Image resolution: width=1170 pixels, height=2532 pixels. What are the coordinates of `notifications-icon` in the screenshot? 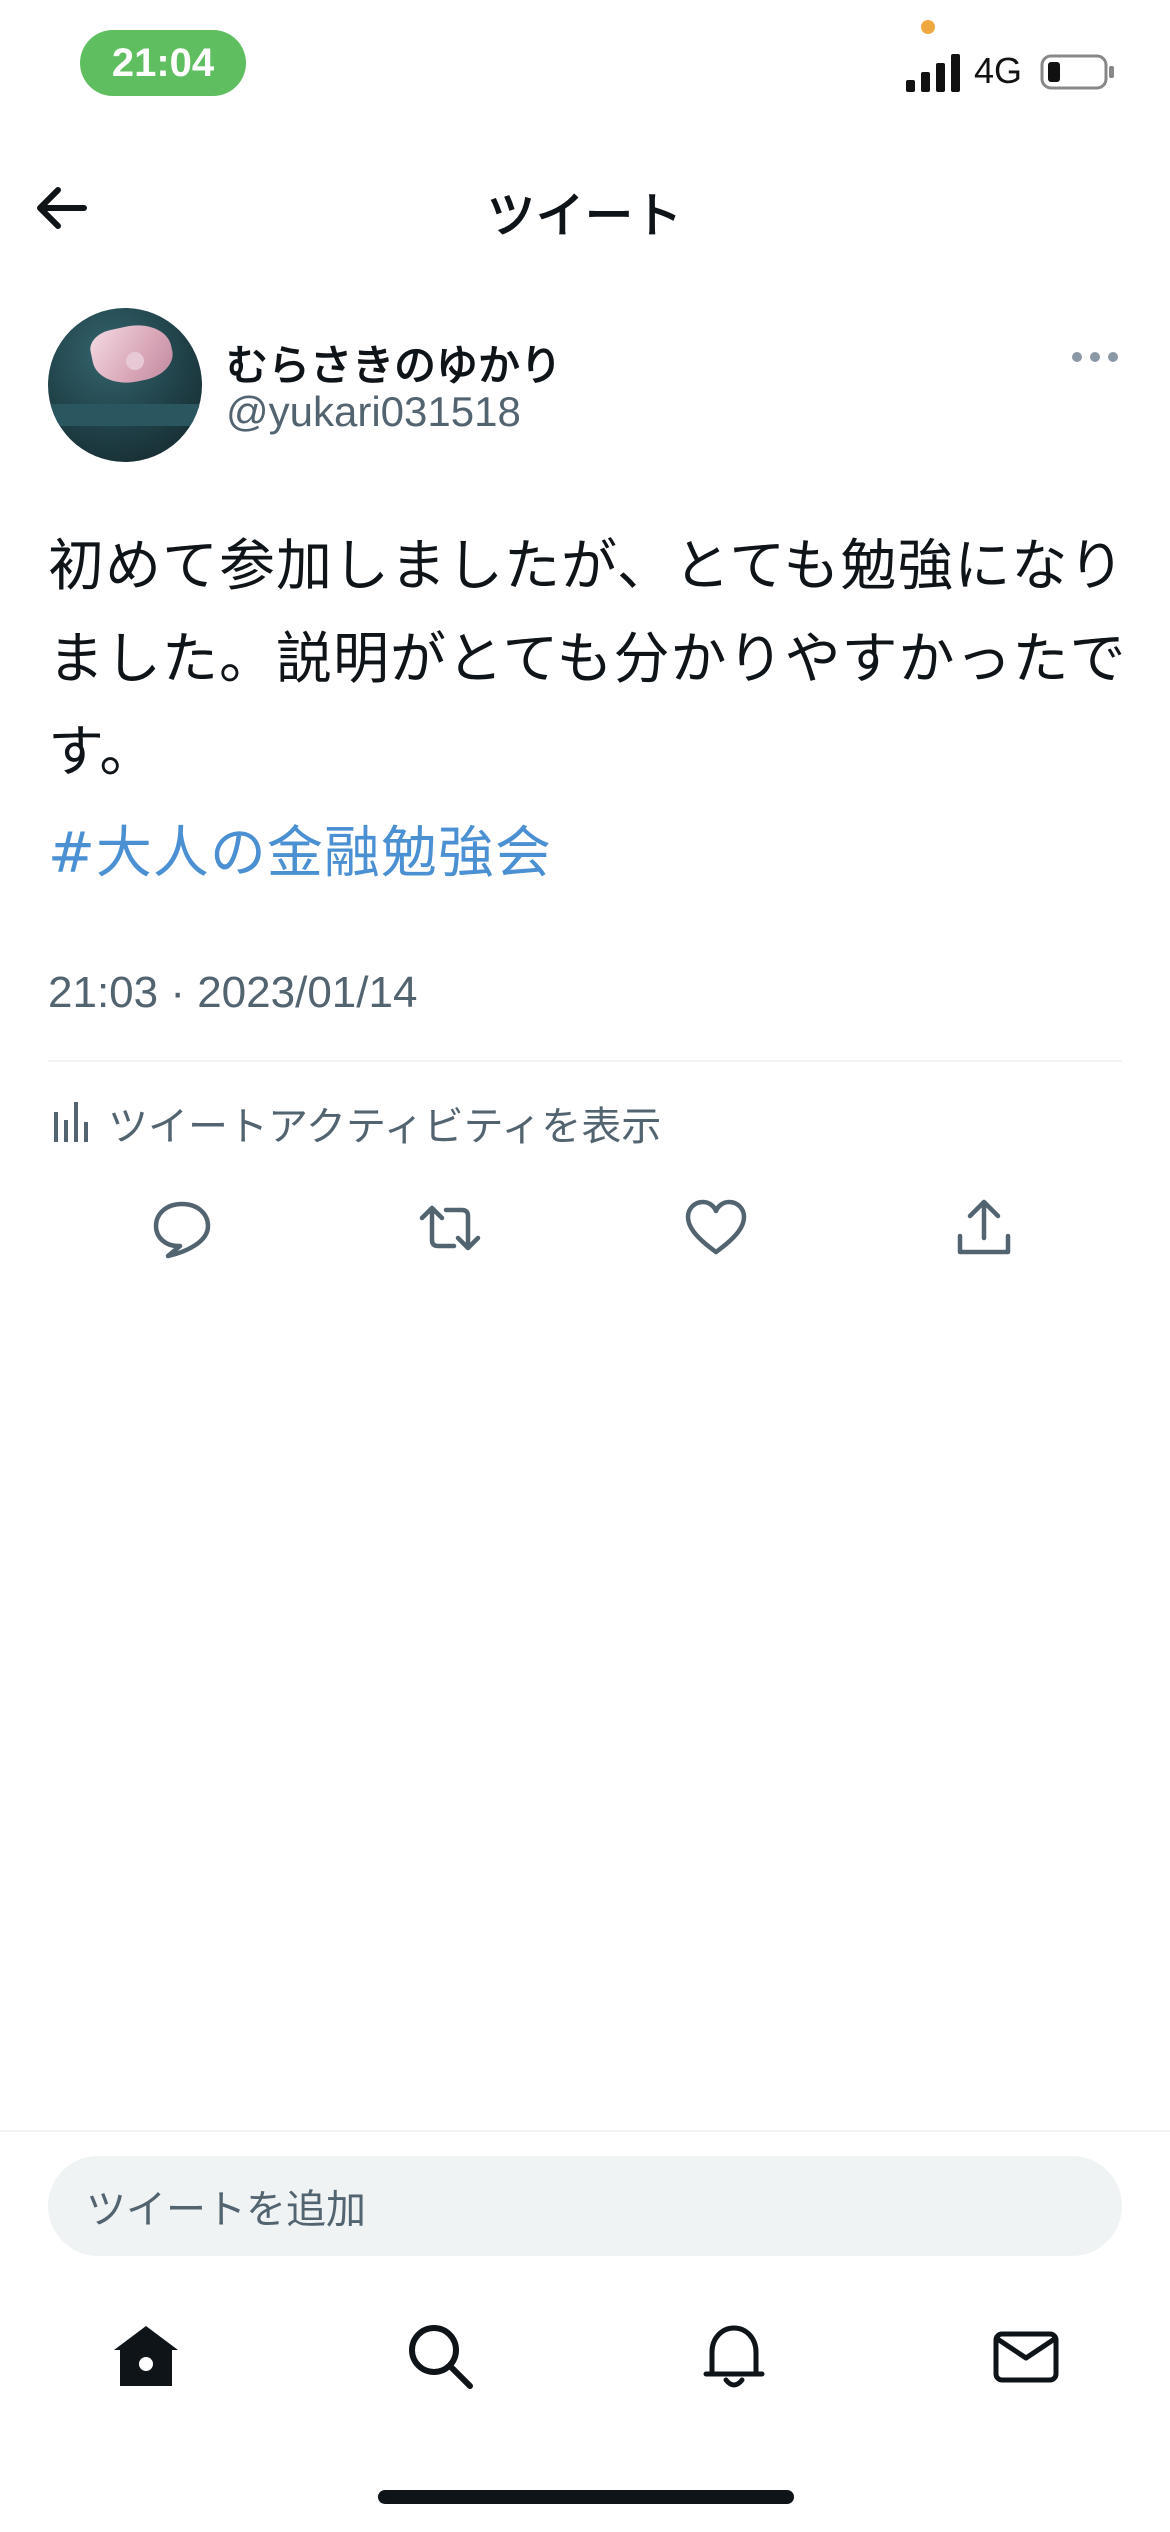 It's located at (734, 2356).